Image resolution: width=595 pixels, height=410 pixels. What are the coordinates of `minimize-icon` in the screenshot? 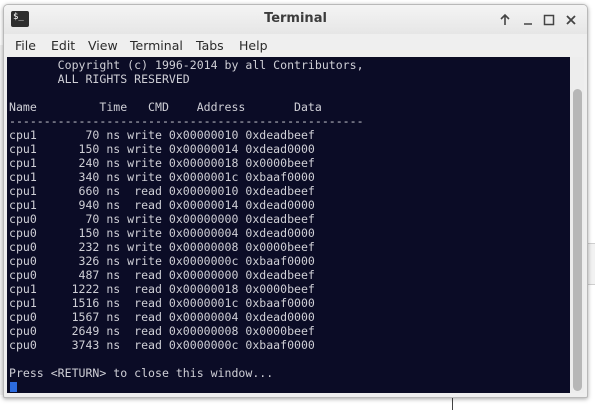 It's located at (528, 20).